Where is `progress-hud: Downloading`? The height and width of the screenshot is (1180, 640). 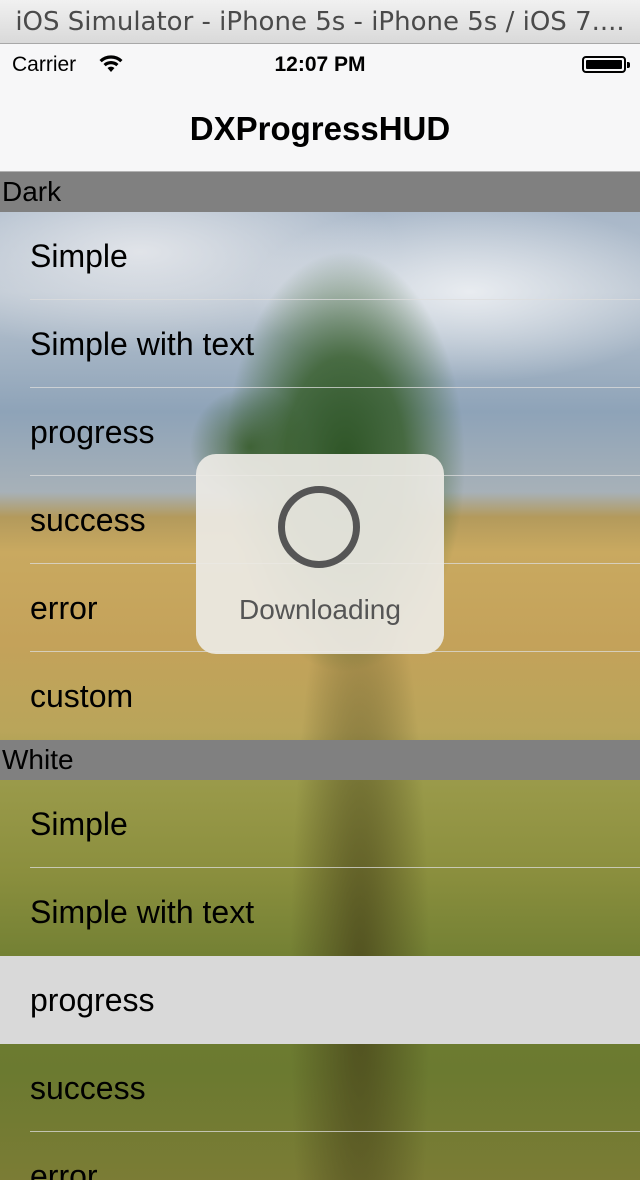
progress-hud: Downloading is located at coordinates (320, 554).